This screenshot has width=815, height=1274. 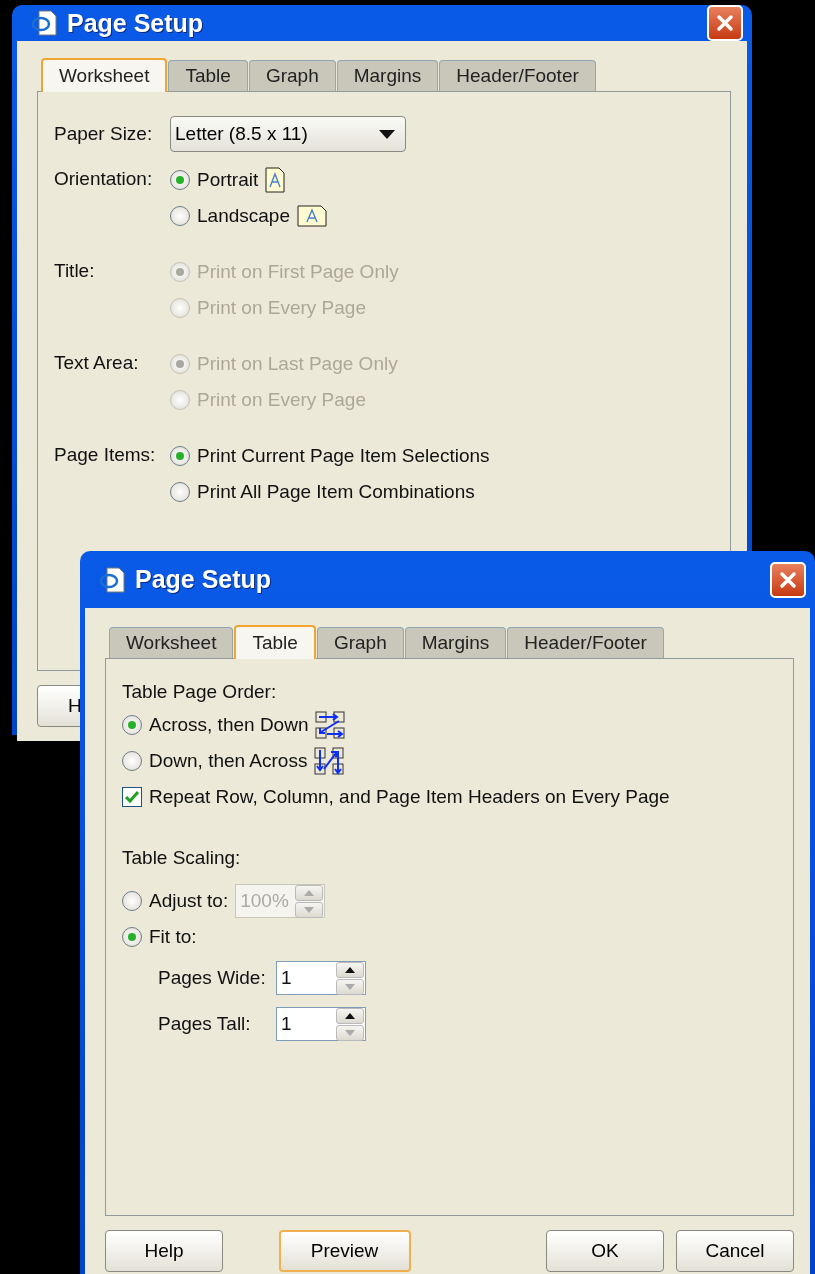 I want to click on caret-icon, so click(x=387, y=134).